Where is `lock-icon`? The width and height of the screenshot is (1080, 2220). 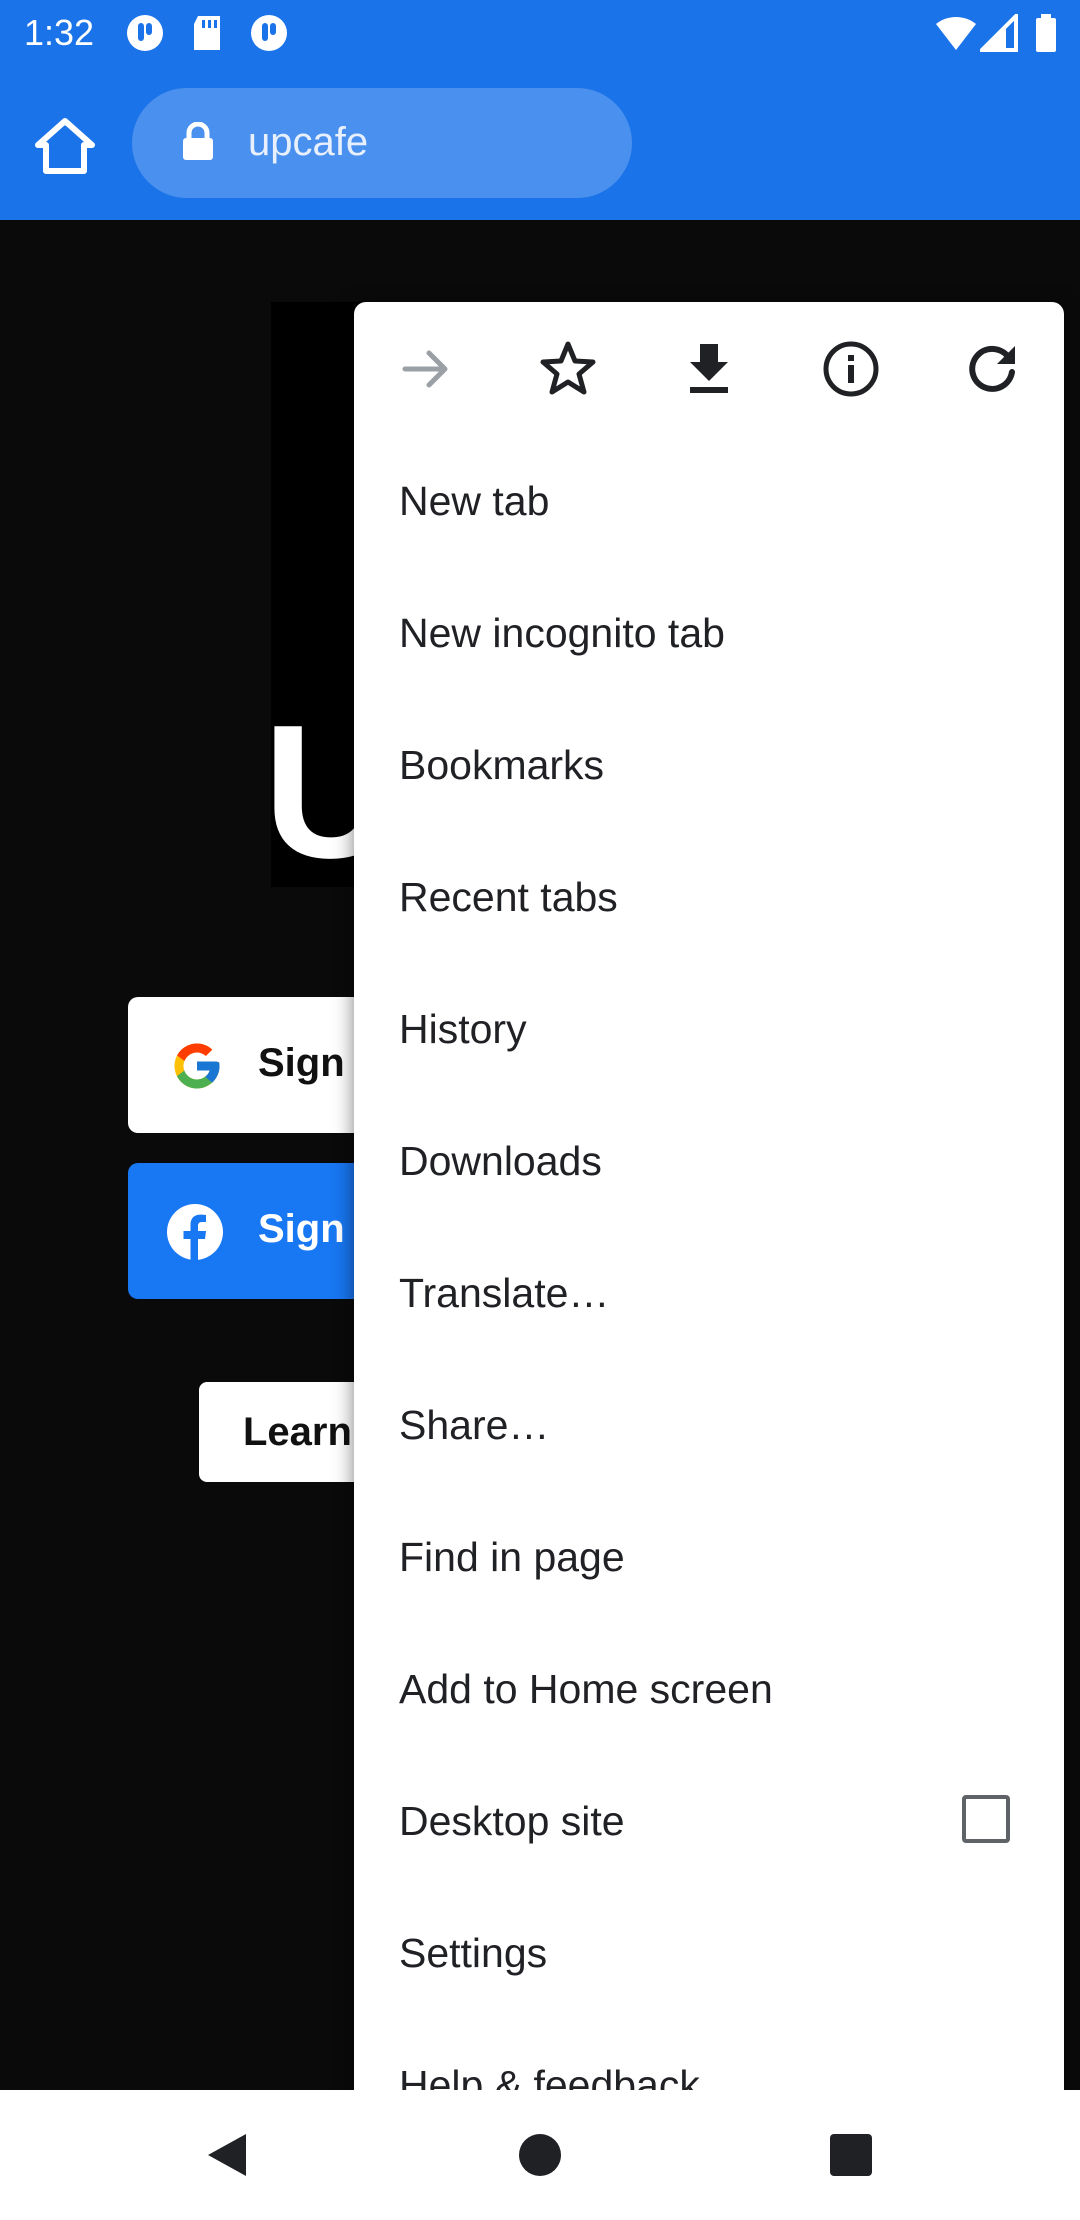
lock-icon is located at coordinates (198, 141).